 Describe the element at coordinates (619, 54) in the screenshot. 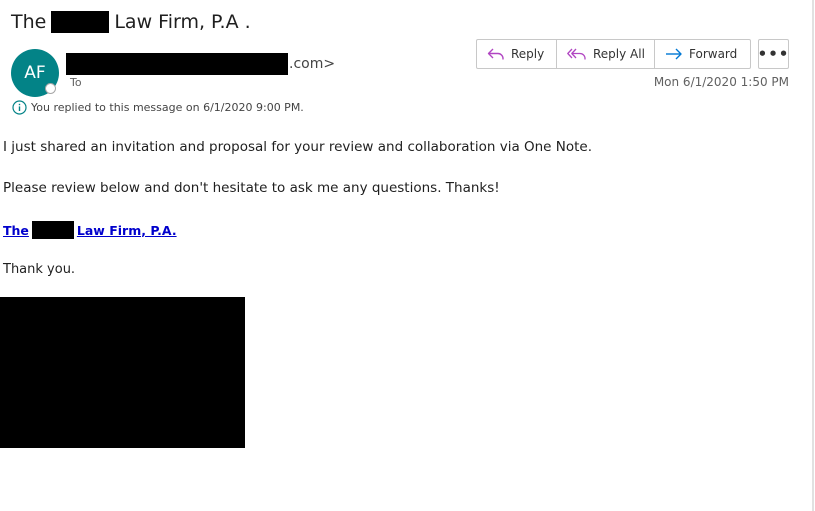

I see `reply-all-label: Reply All` at that location.